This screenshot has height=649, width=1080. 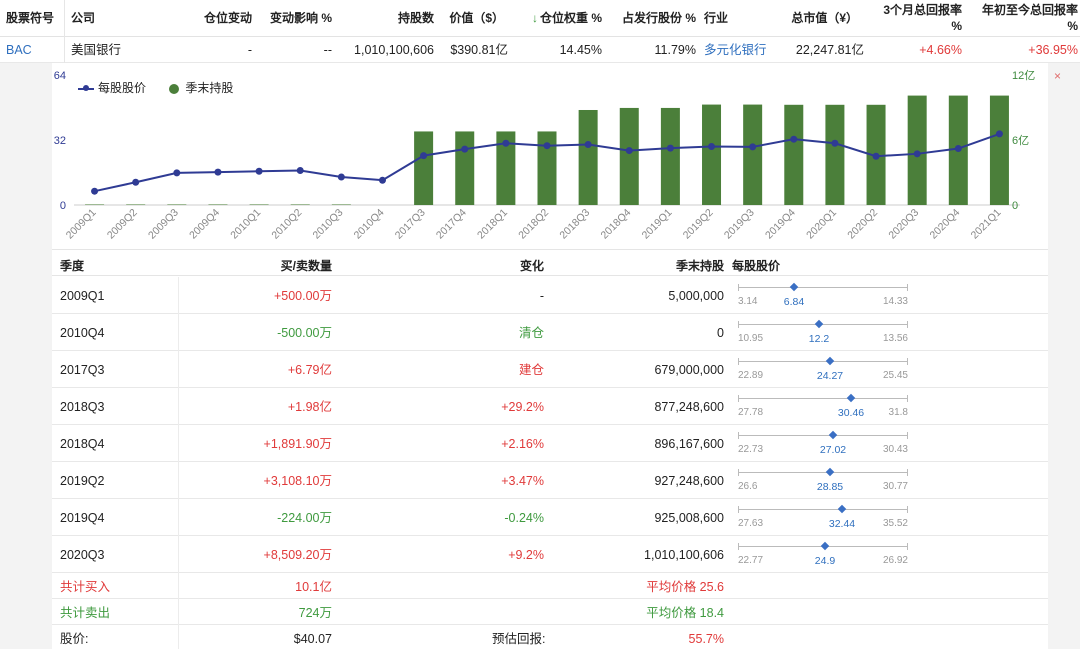 What do you see at coordinates (204, 224) in the screenshot?
I see `x-tick-label: 2009Q4` at bounding box center [204, 224].